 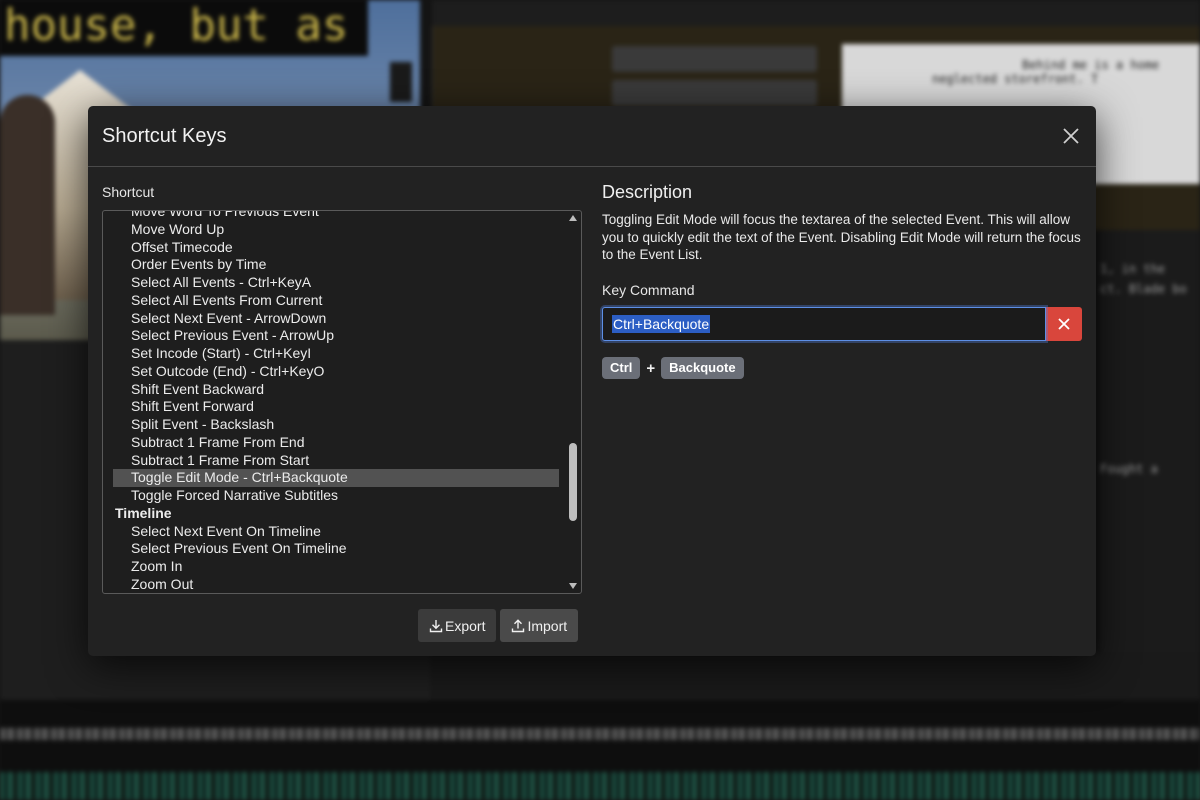 What do you see at coordinates (1150, 460) in the screenshot?
I see `right-panel` at bounding box center [1150, 460].